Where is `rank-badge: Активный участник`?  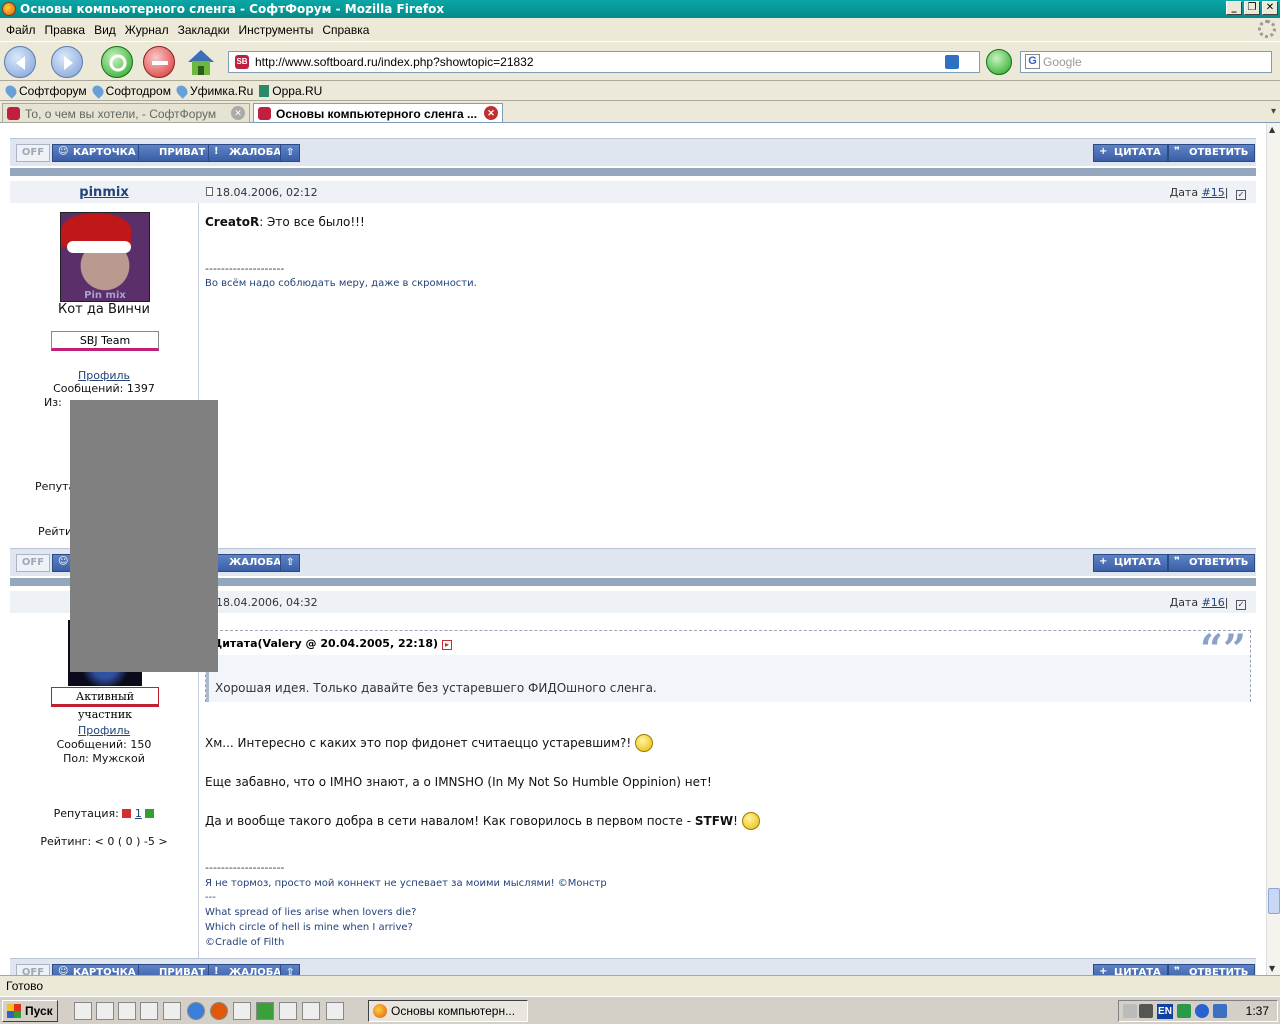 rank-badge: Активный участник is located at coordinates (105, 704).